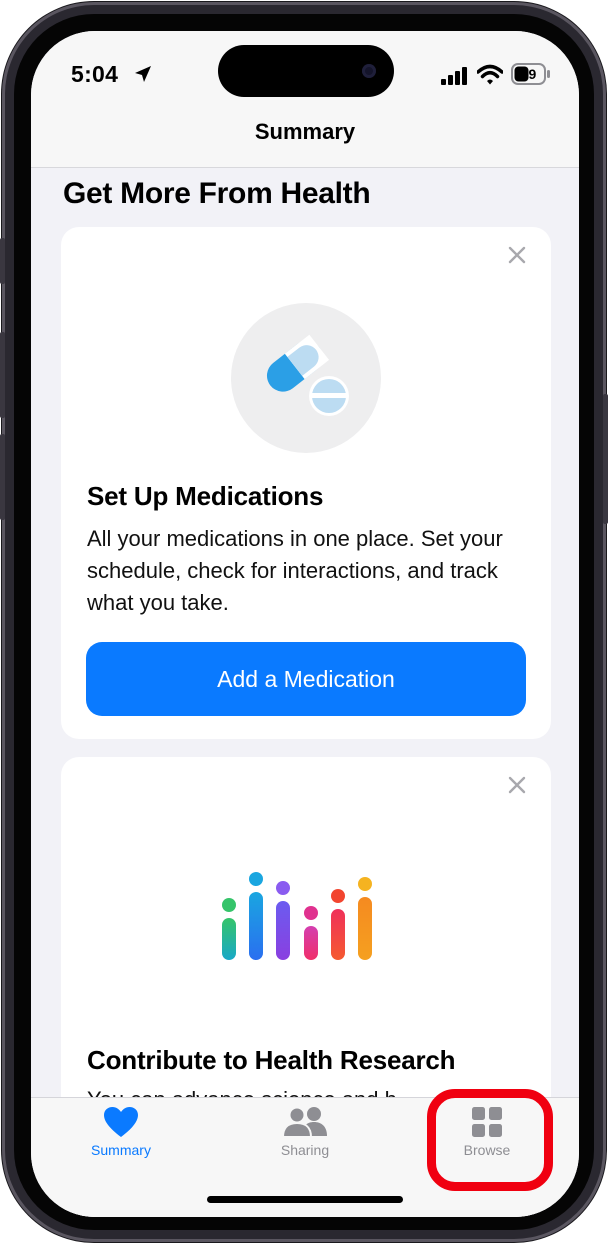 The height and width of the screenshot is (1245, 608). I want to click on dynamic-island, so click(306, 71).